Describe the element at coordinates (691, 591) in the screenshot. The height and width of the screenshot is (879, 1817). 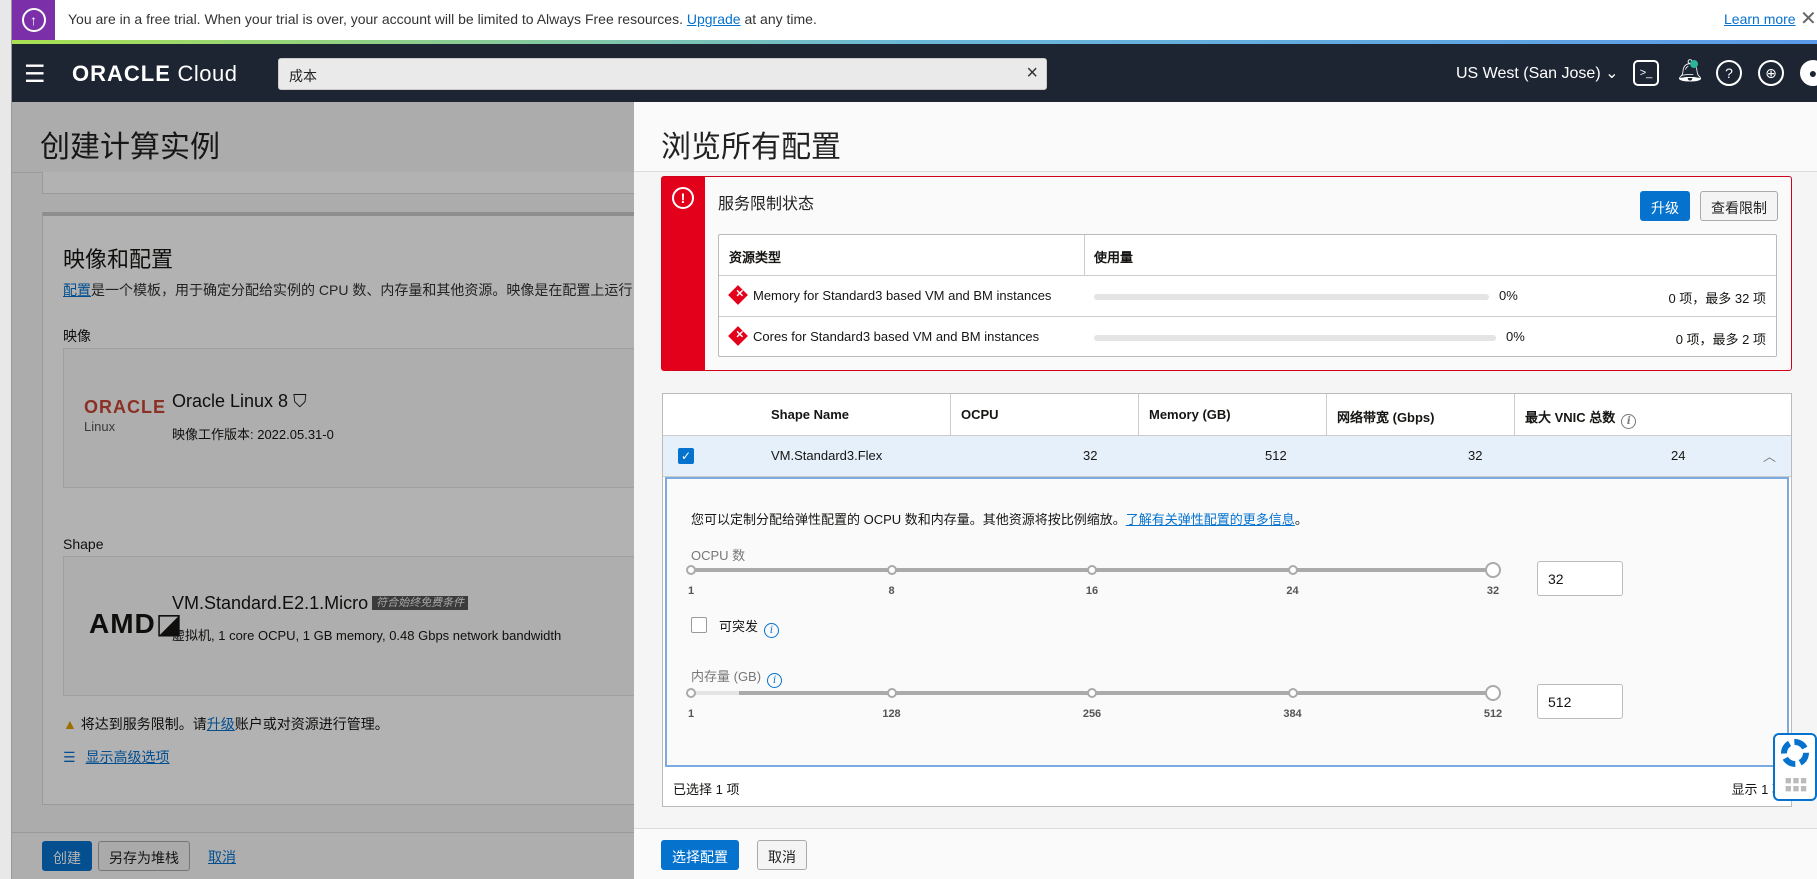
I see `ocpu-tick-label: 1` at that location.